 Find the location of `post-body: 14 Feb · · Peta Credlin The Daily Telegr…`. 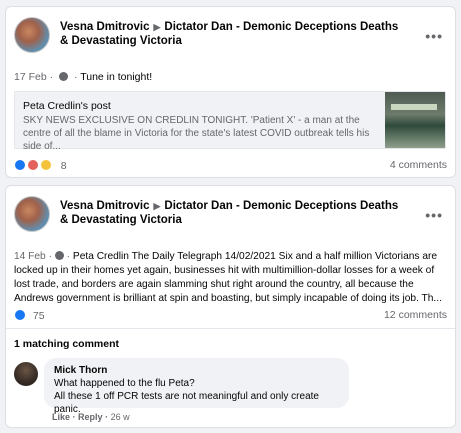

post-body: 14 Feb · · Peta Credlin The Daily Telegr… is located at coordinates (230, 278).